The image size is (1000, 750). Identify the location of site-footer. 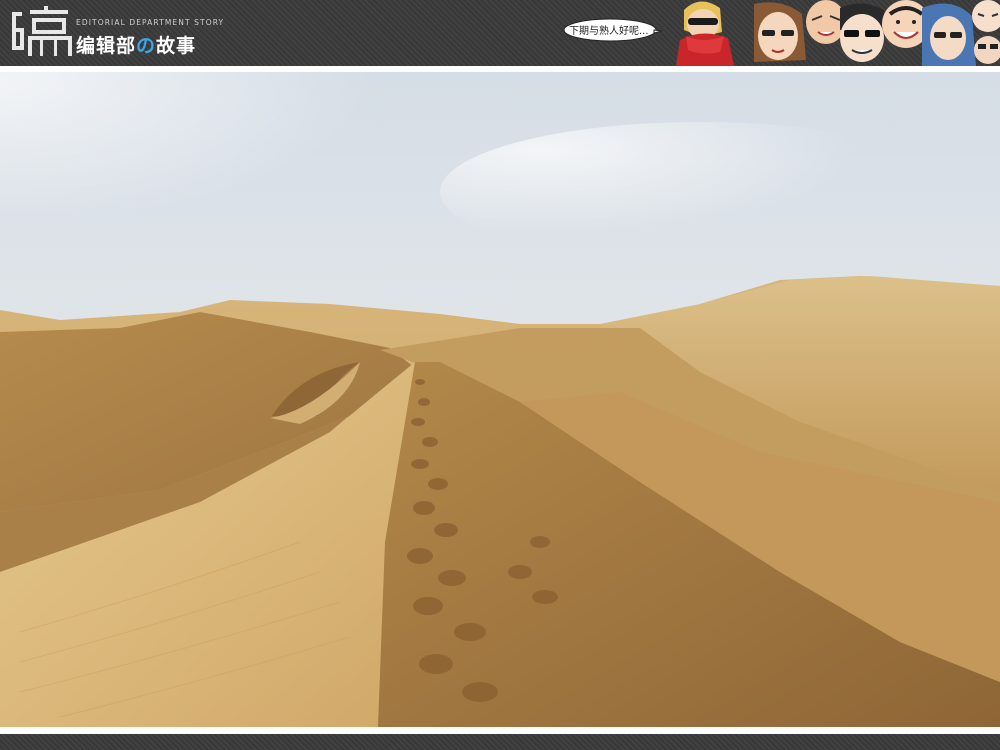
(500, 742).